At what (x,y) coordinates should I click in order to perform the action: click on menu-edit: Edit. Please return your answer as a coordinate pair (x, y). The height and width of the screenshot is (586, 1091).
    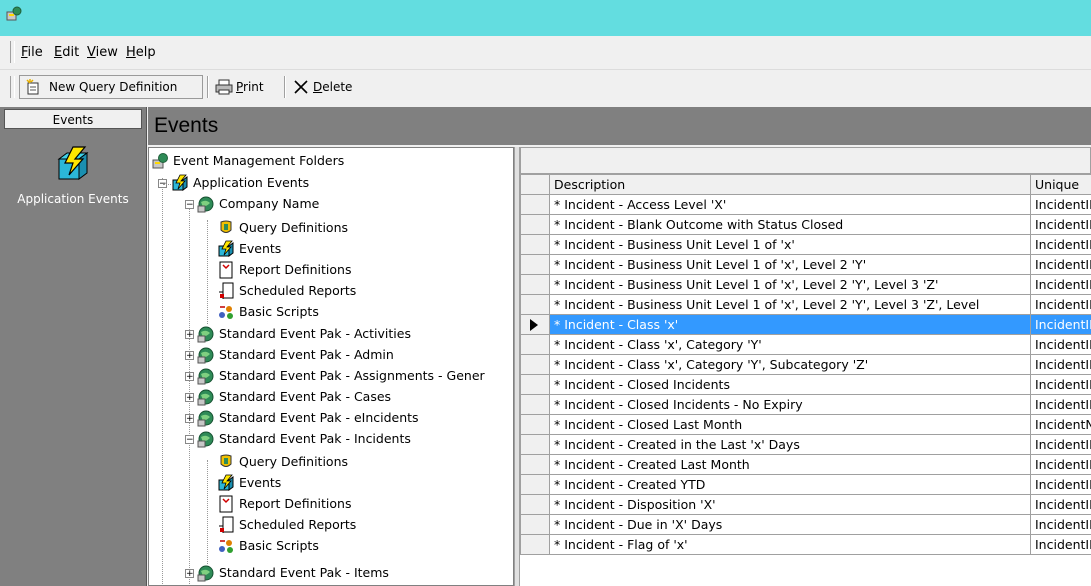
    Looking at the image, I should click on (66, 52).